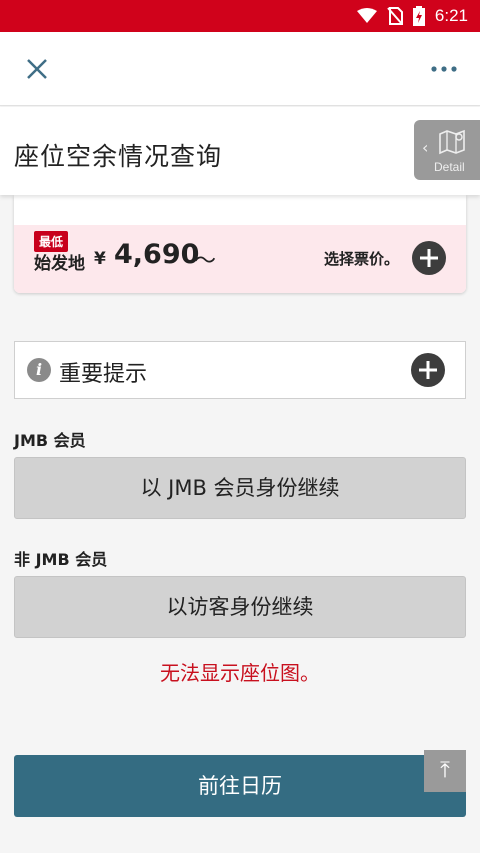 This screenshot has height=853, width=480. Describe the element at coordinates (452, 142) in the screenshot. I see `map-icon` at that location.